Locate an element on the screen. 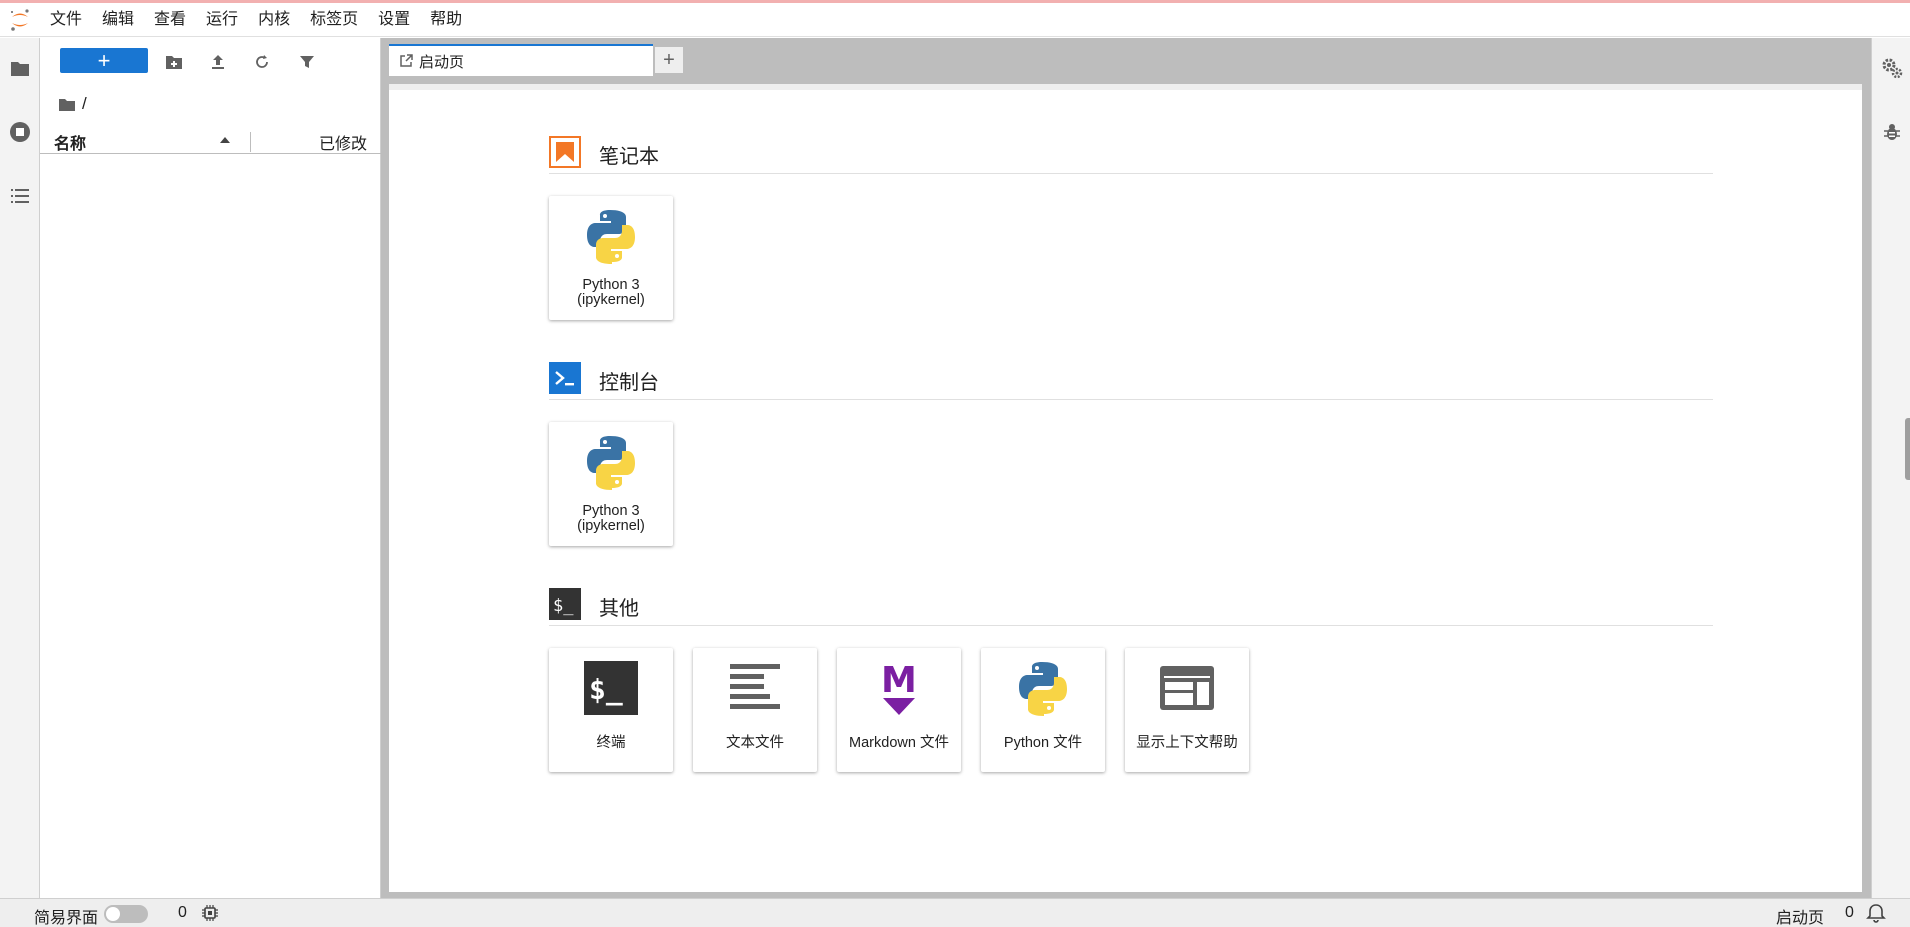 The image size is (1910, 927). table-of-contents-icon is located at coordinates (20, 196).